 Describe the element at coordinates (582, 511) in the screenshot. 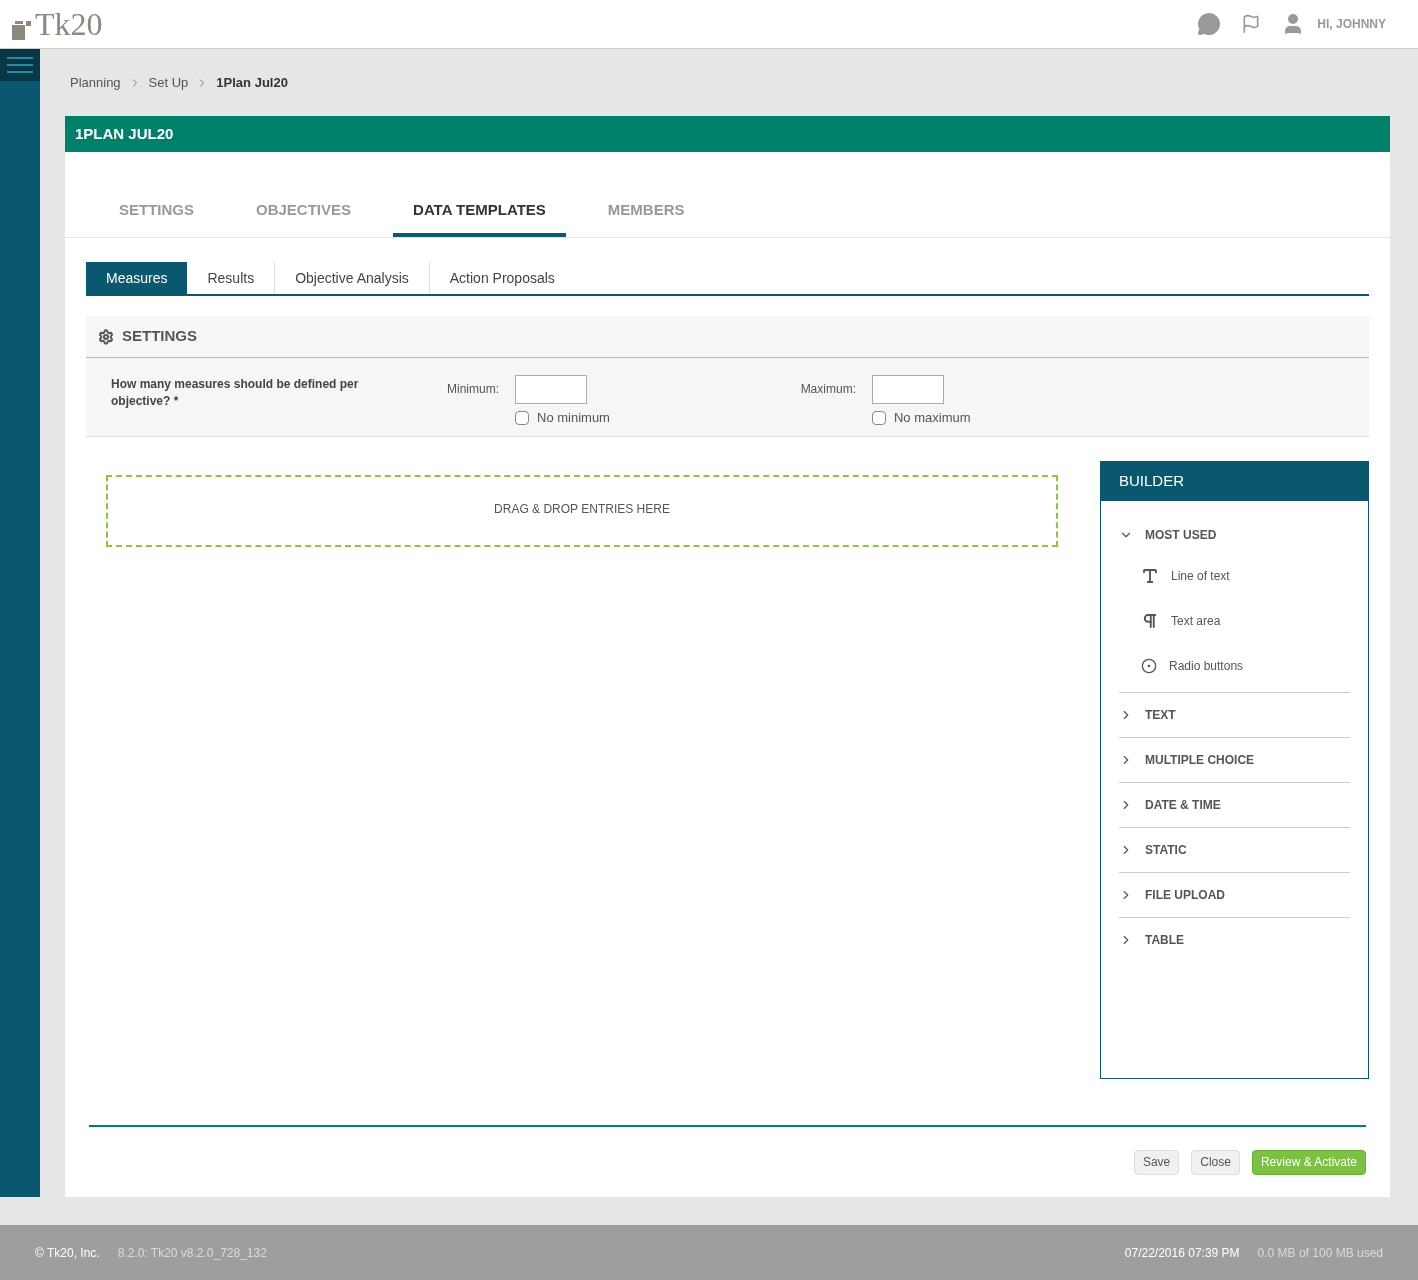

I see `drop-zone: DRAG & DROP ENTRIES HERE` at that location.